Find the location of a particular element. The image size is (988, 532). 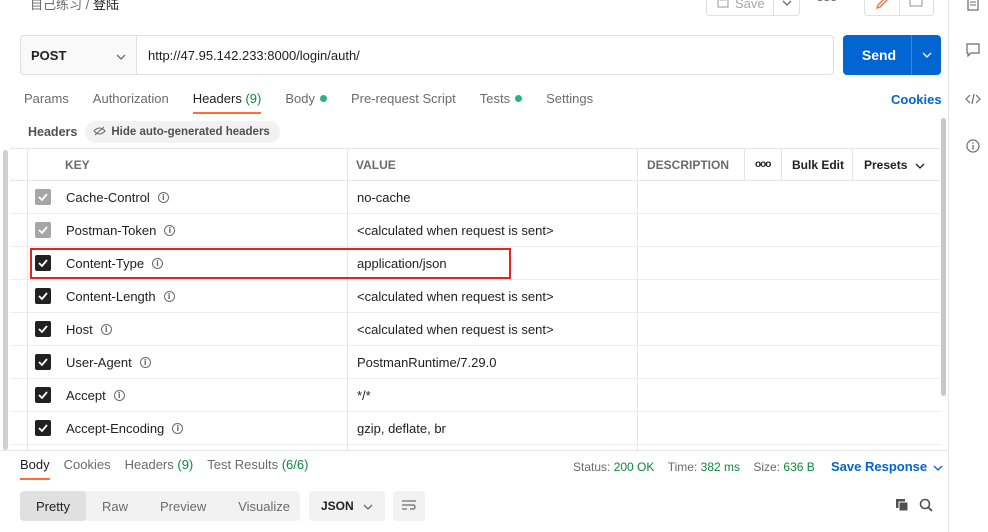

header-key-cell: Postman-Token i is located at coordinates (121, 230).